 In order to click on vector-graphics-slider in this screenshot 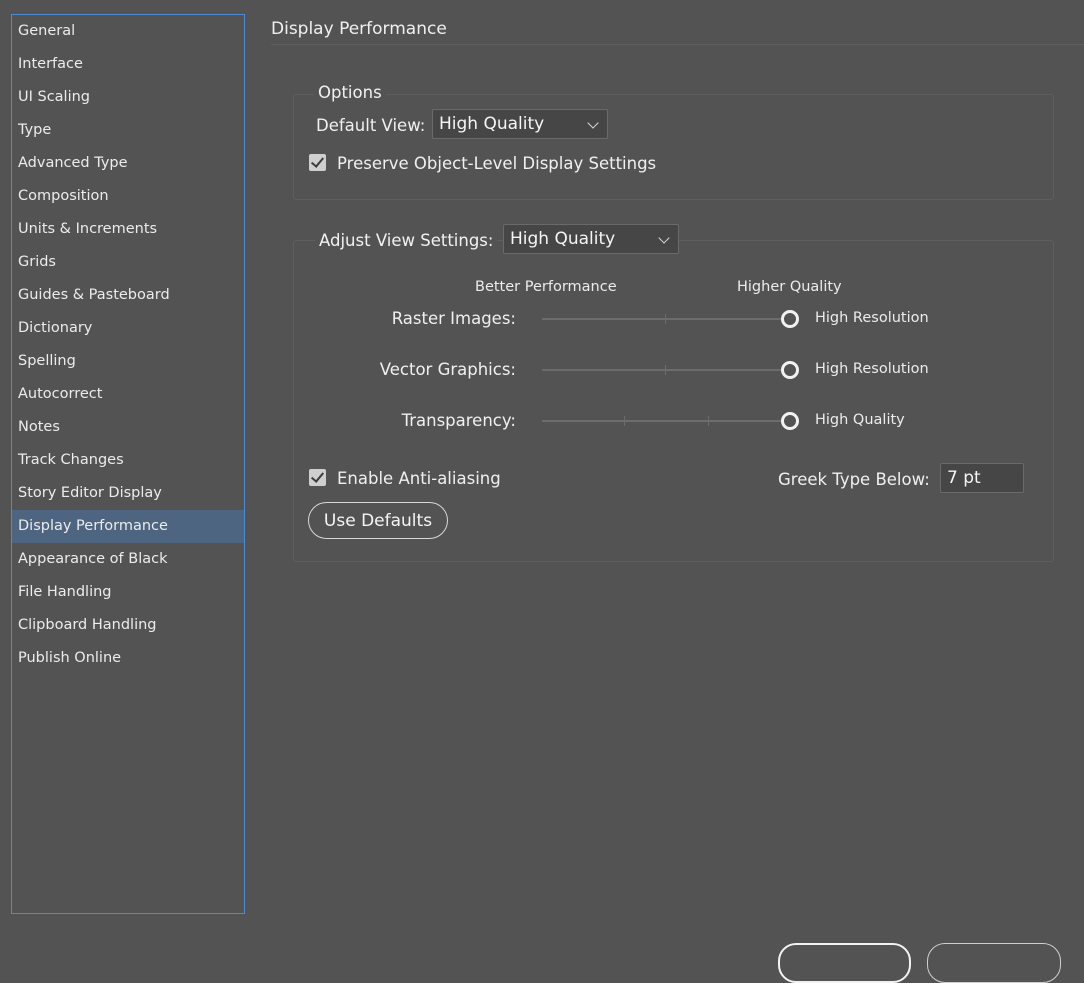, I will do `click(670, 370)`.